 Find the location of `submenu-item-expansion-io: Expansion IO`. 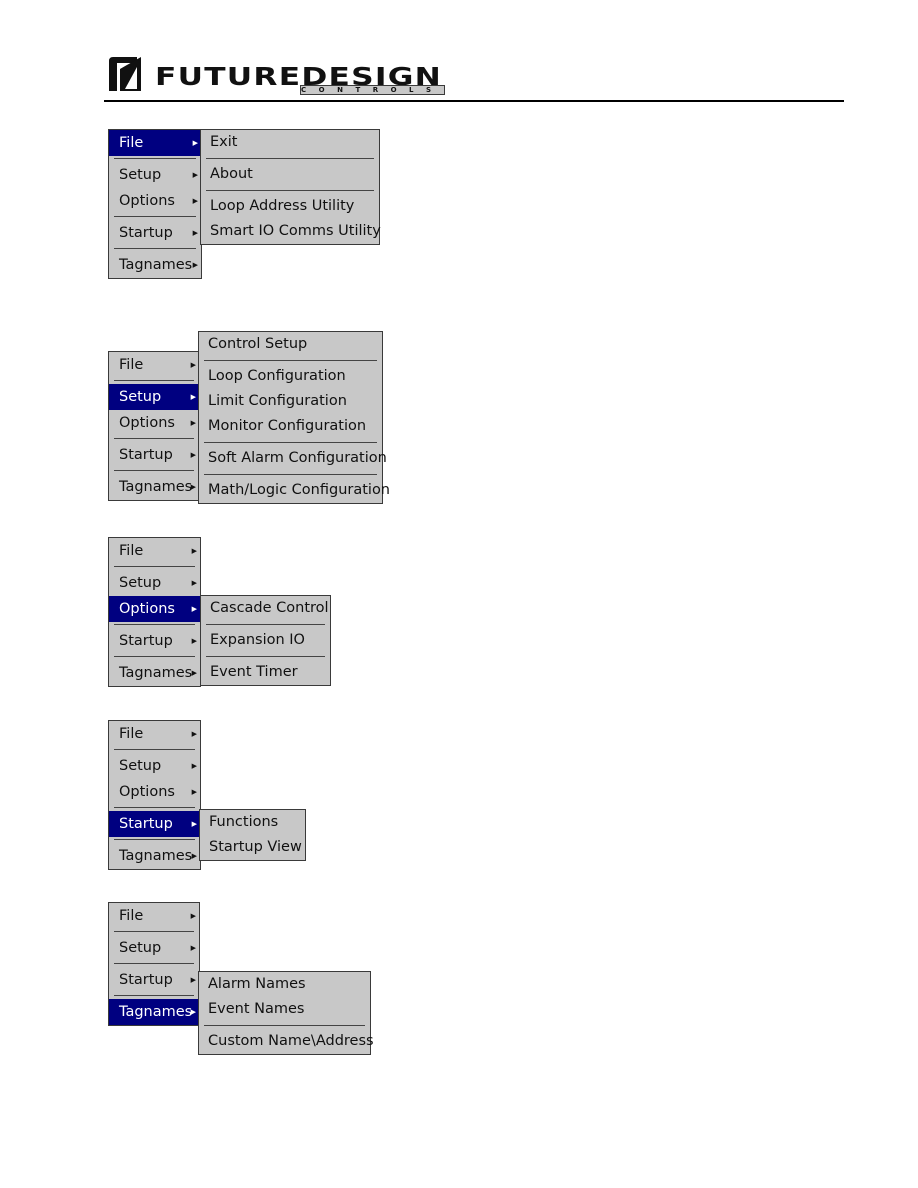

submenu-item-expansion-io: Expansion IO is located at coordinates (265, 640).